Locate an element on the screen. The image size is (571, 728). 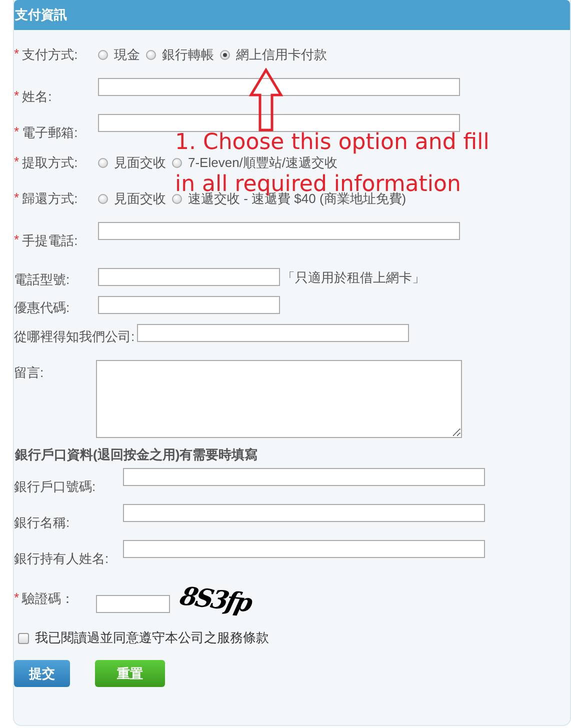
field-label: 歸還方式: is located at coordinates (50, 199).